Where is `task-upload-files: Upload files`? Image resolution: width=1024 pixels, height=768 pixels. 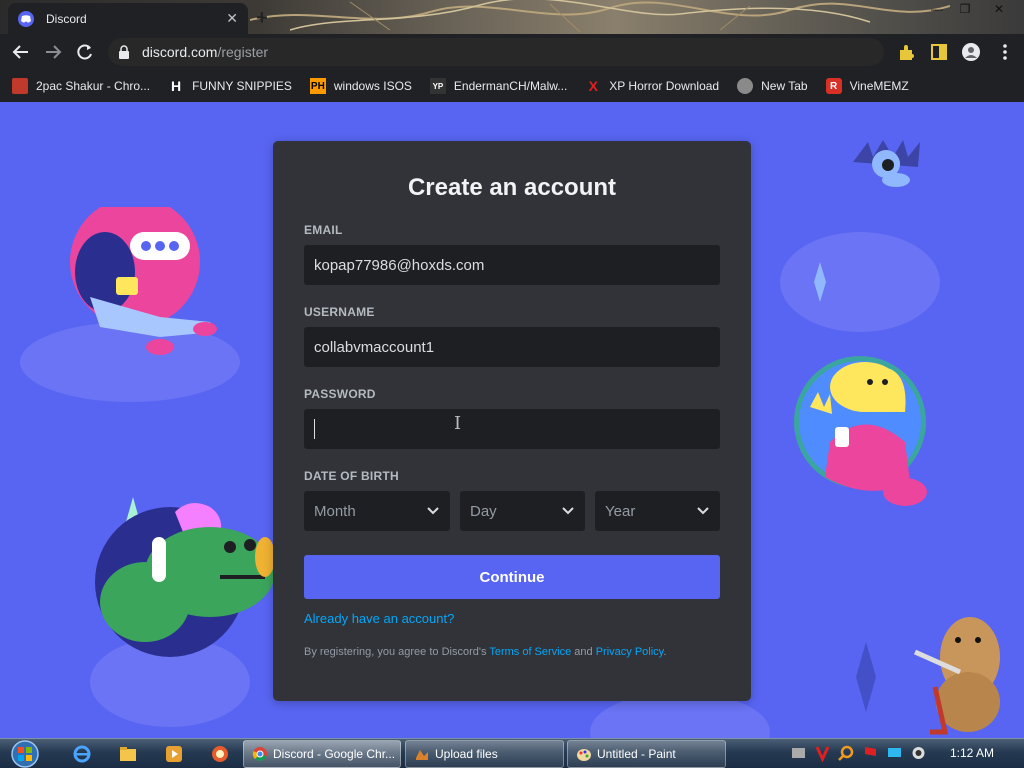 task-upload-files: Upload files is located at coordinates (484, 754).